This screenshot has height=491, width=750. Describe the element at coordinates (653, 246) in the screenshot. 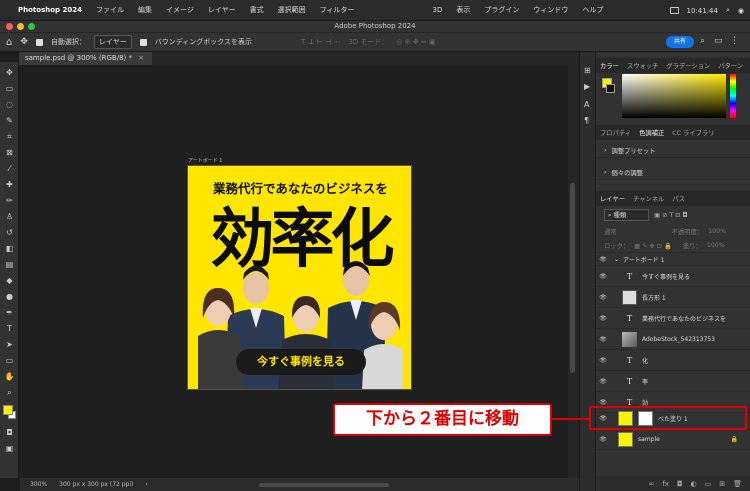

I see `lock-icons: ▦ ✎ ✥ ⊡ 🔒` at that location.